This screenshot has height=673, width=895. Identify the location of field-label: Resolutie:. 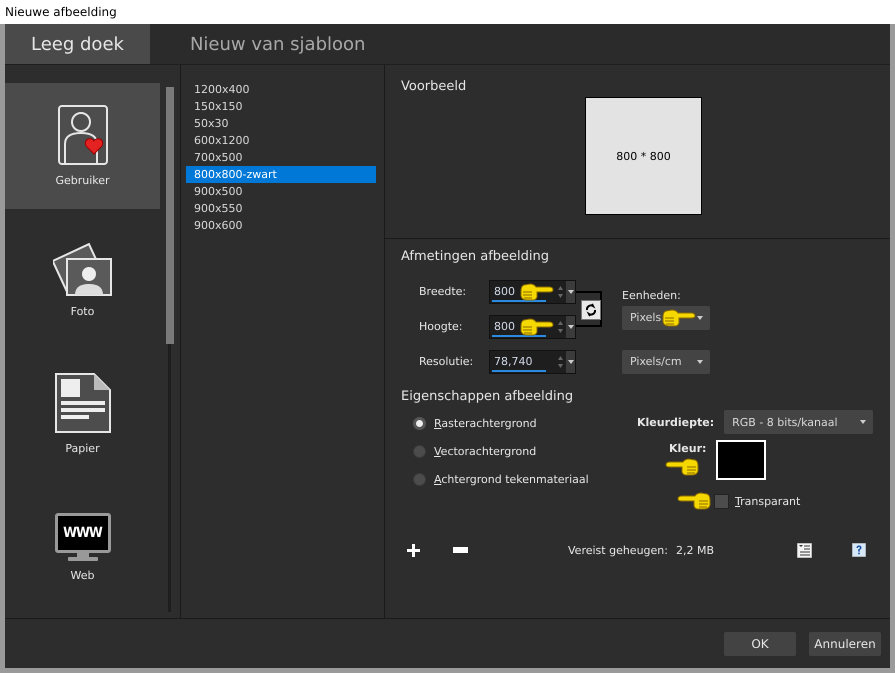
(446, 361).